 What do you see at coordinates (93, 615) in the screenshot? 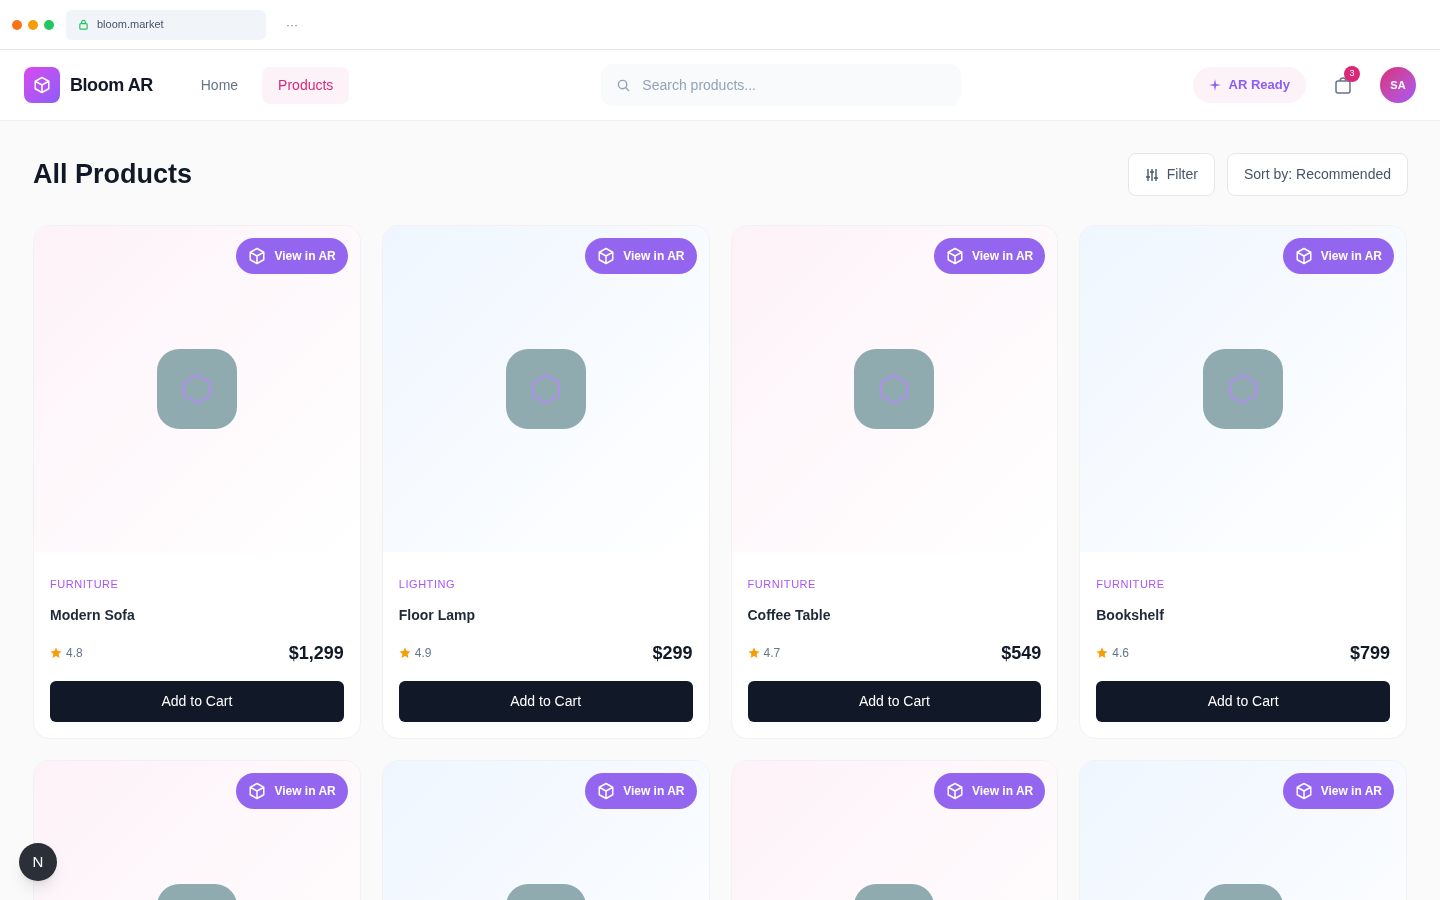
I see `product-name: Modern Sofa` at bounding box center [93, 615].